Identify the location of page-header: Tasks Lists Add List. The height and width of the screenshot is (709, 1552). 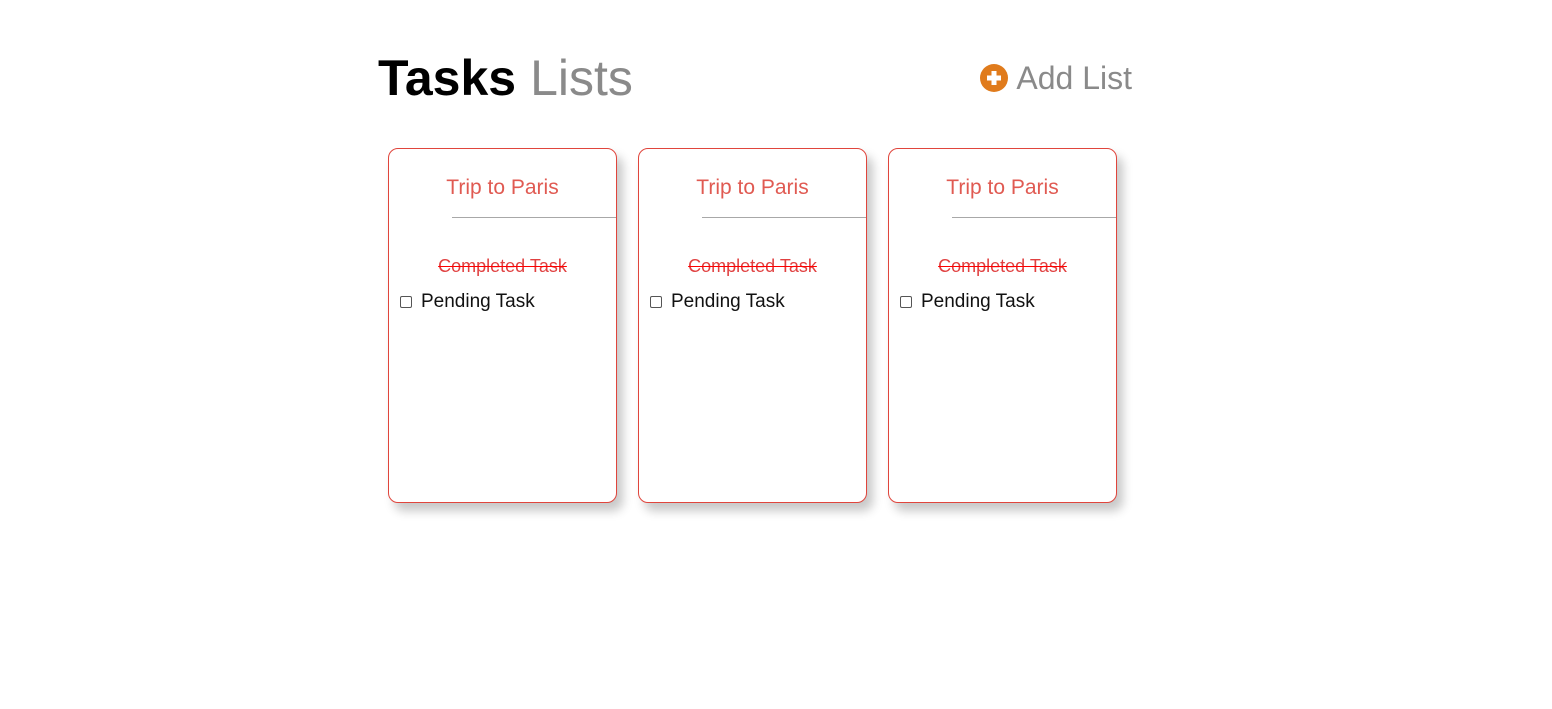
(755, 78).